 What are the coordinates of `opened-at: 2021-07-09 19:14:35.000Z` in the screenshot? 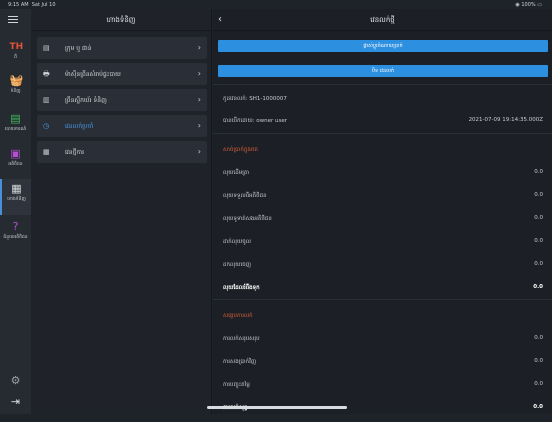 It's located at (505, 120).